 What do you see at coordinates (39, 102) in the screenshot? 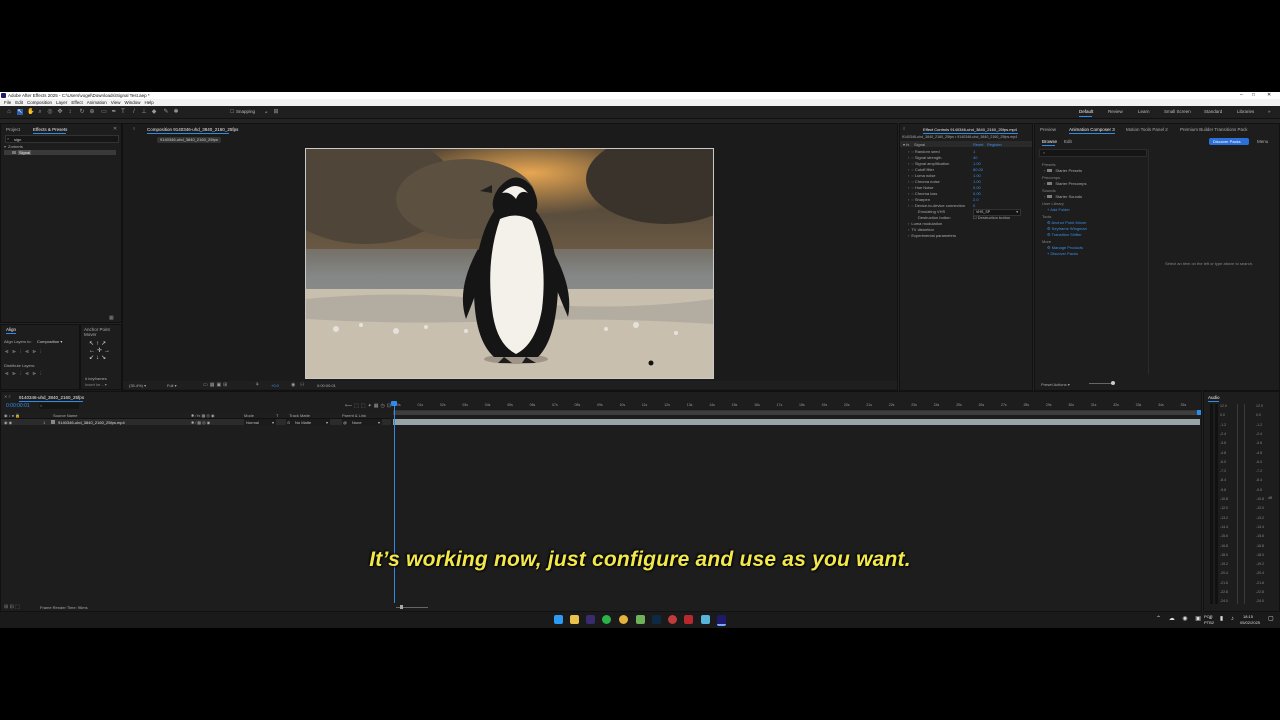
I see `menu-composition: Composition` at bounding box center [39, 102].